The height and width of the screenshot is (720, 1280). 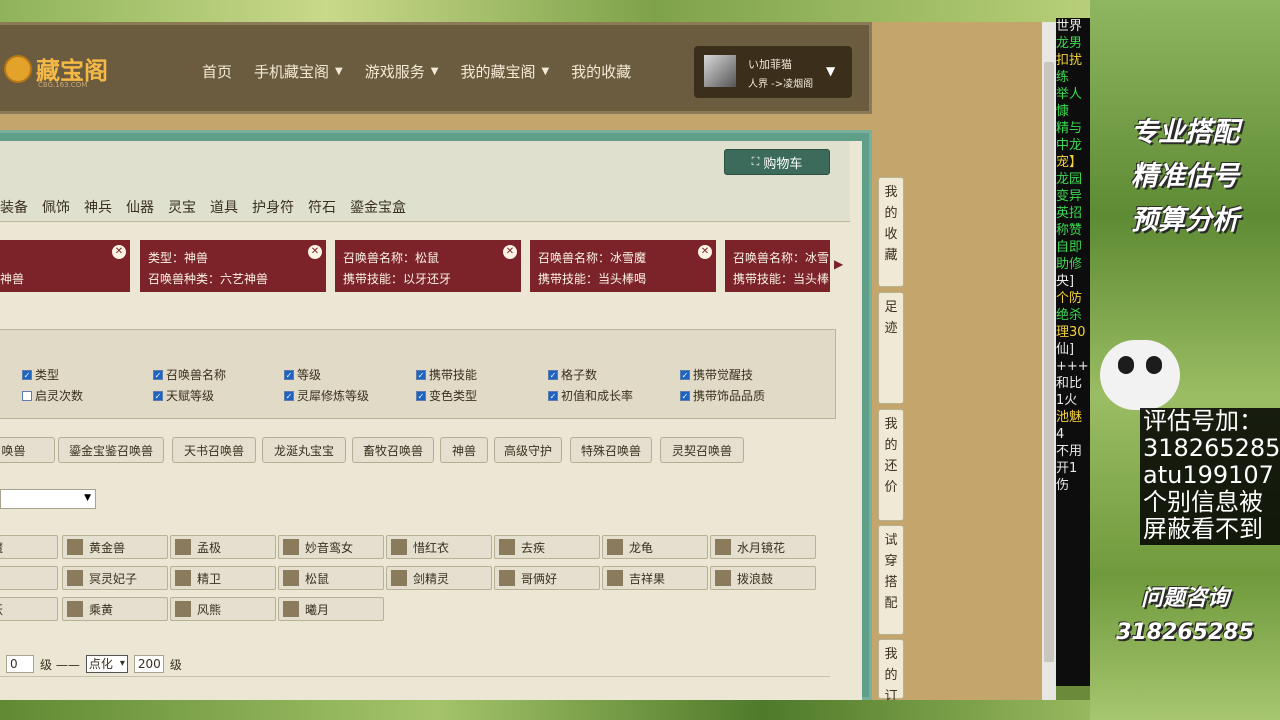 What do you see at coordinates (547, 578) in the screenshot?
I see `pet-name-button: 哥俩好` at bounding box center [547, 578].